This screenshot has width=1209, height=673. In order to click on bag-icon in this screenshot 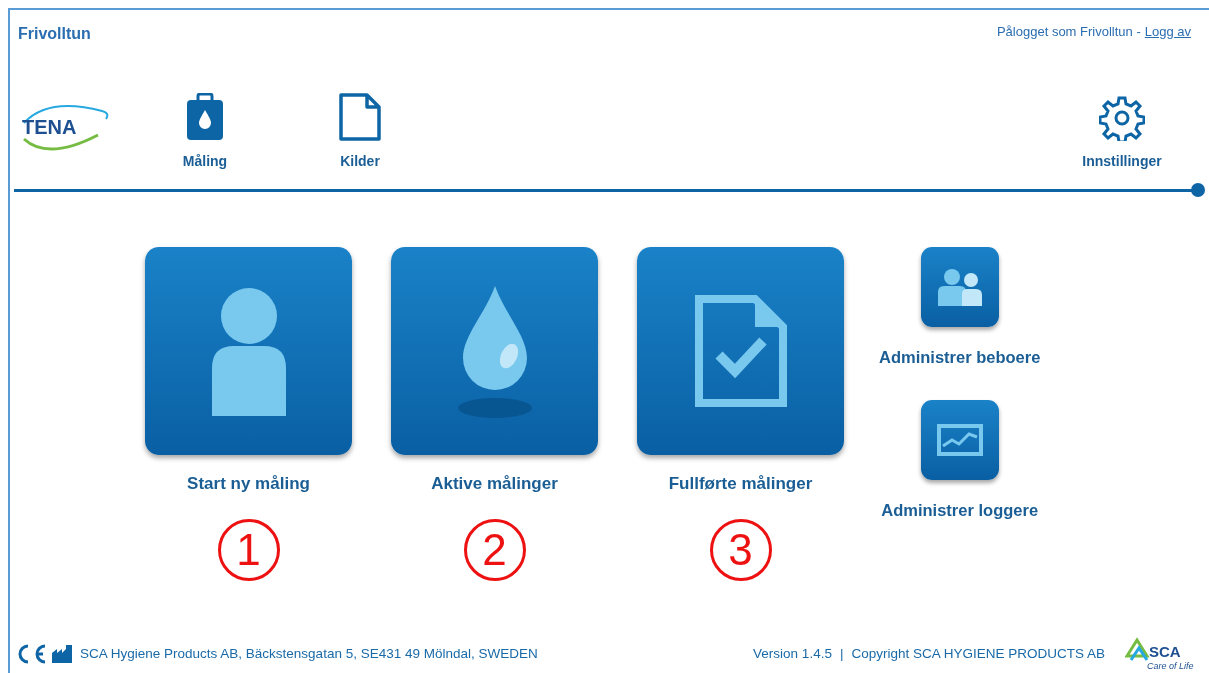, I will do `click(205, 117)`.